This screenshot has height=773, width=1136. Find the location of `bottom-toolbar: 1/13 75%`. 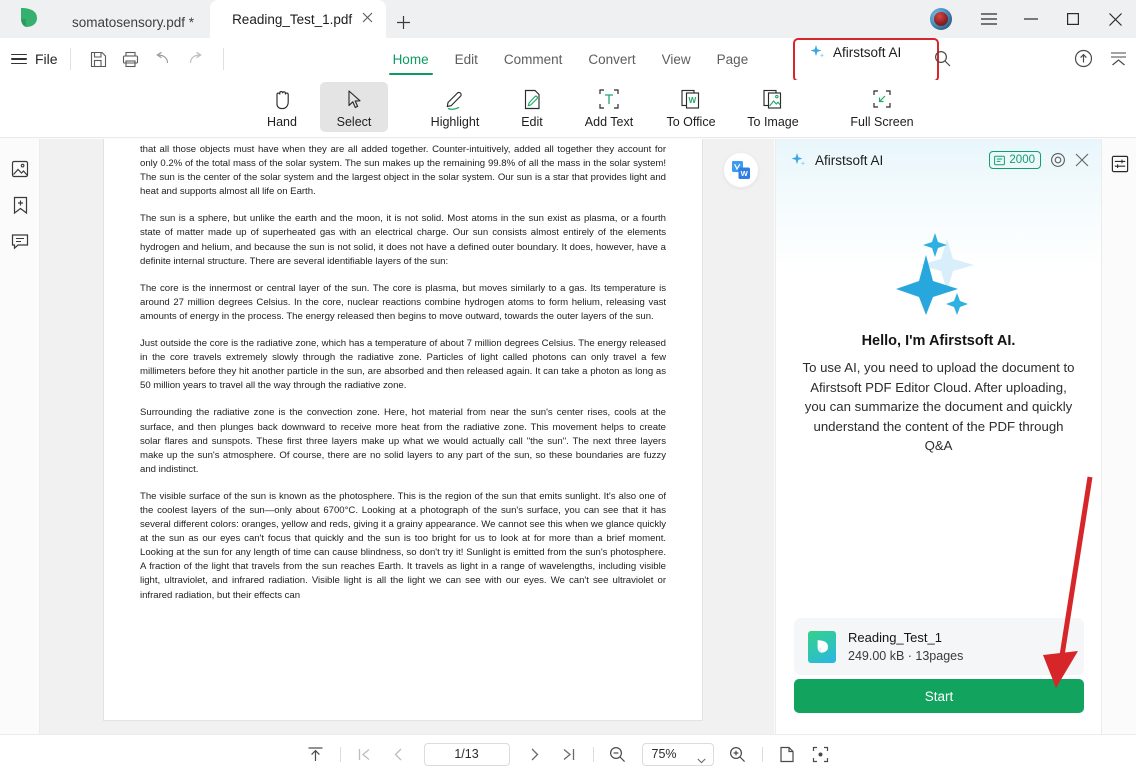

bottom-toolbar: 1/13 75% is located at coordinates (568, 753).